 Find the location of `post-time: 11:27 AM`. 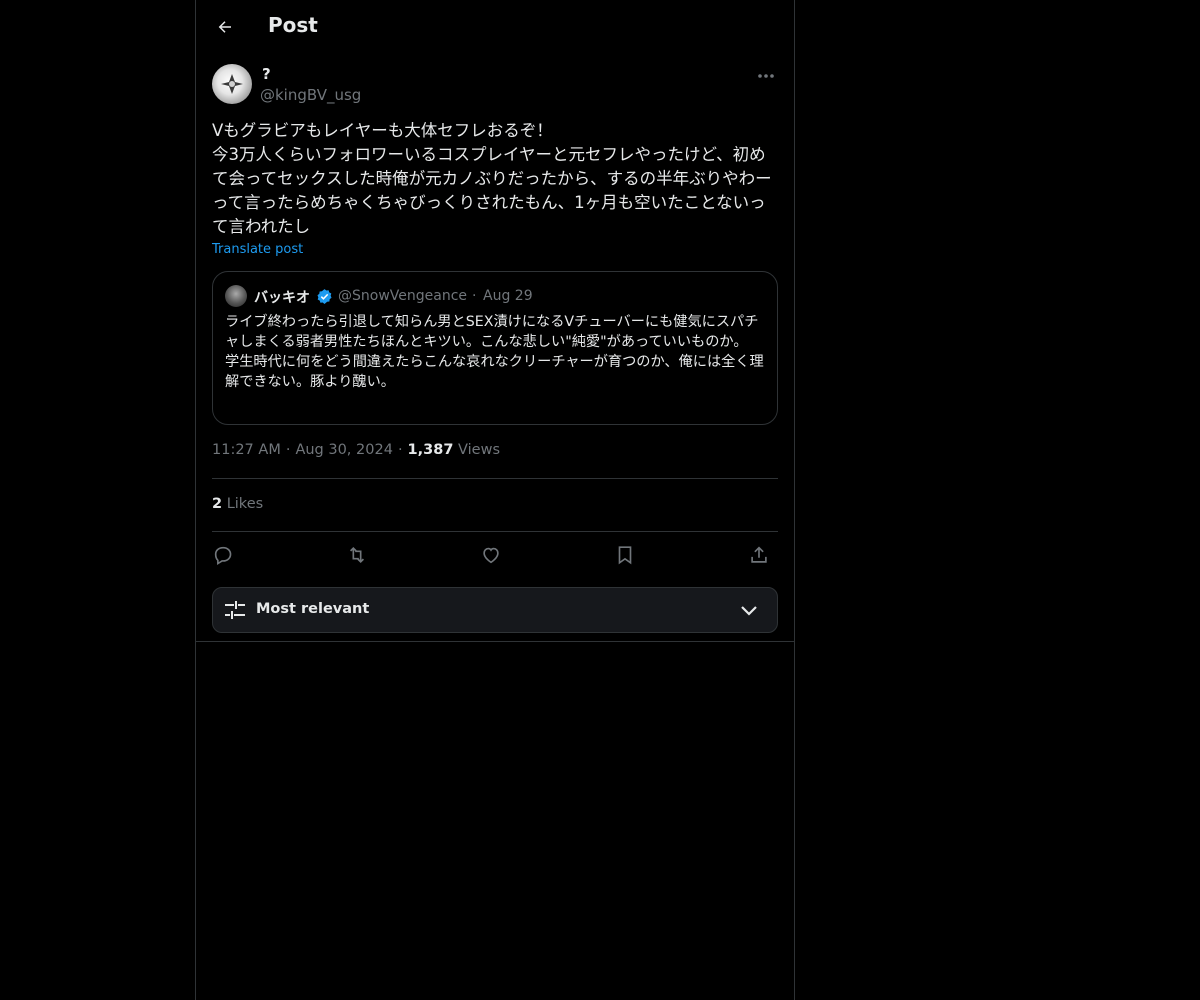

post-time: 11:27 AM is located at coordinates (246, 450).